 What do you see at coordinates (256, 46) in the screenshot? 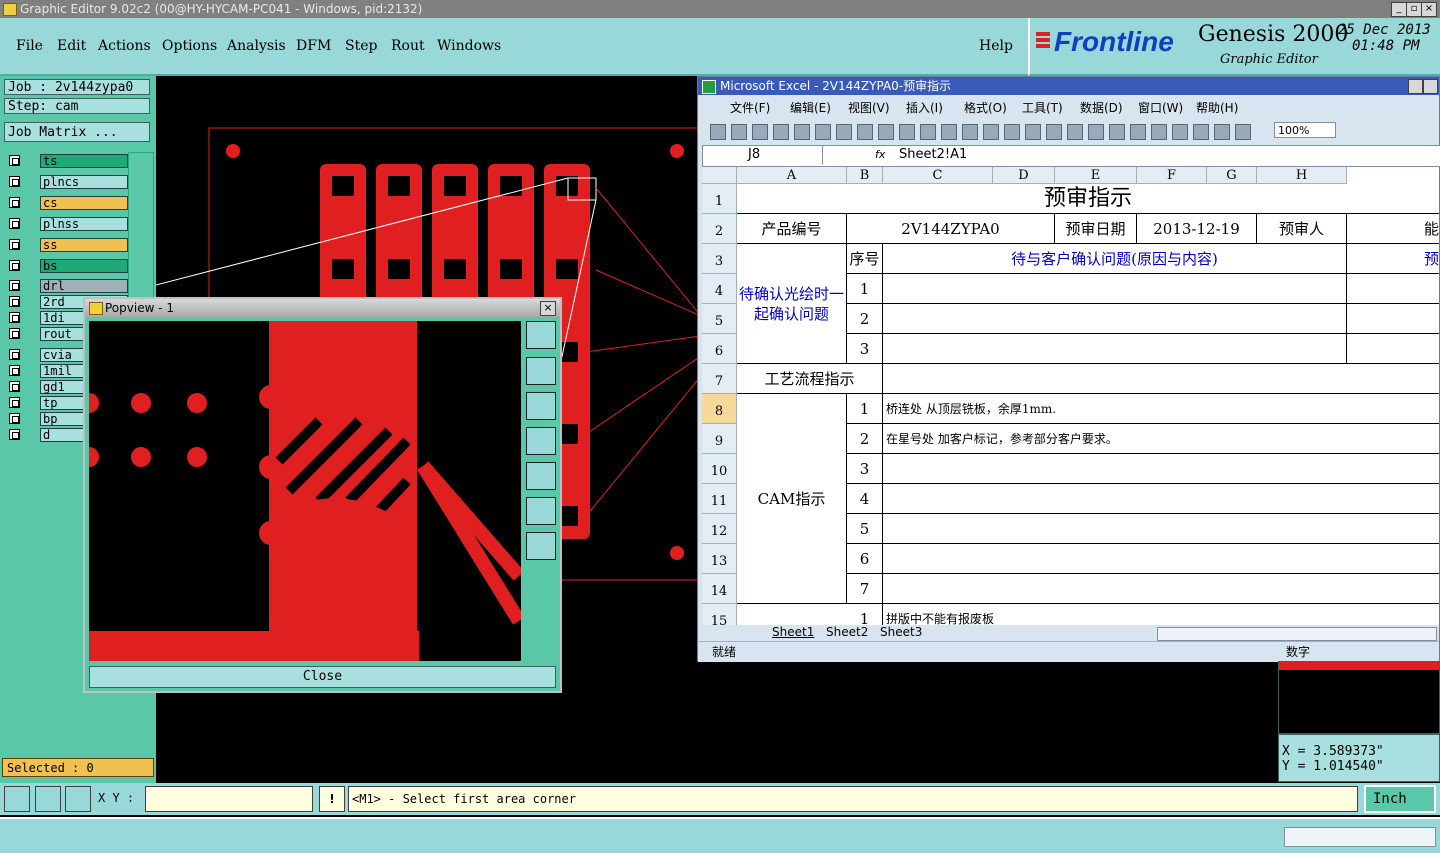
I see `menu-analysis: Analysis` at bounding box center [256, 46].